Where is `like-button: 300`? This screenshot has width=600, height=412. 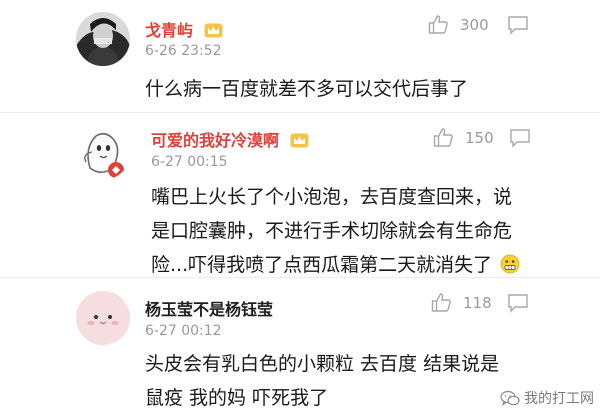
like-button: 300 is located at coordinates (458, 24).